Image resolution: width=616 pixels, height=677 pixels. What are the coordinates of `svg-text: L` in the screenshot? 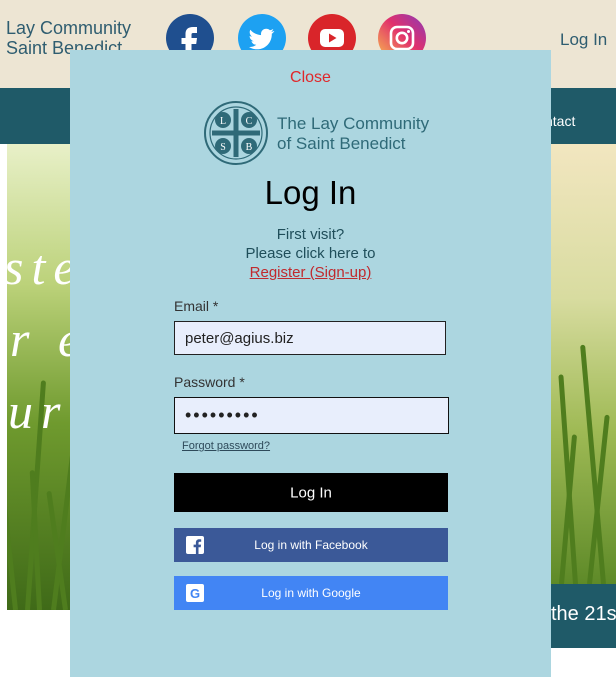 It's located at (223, 121).